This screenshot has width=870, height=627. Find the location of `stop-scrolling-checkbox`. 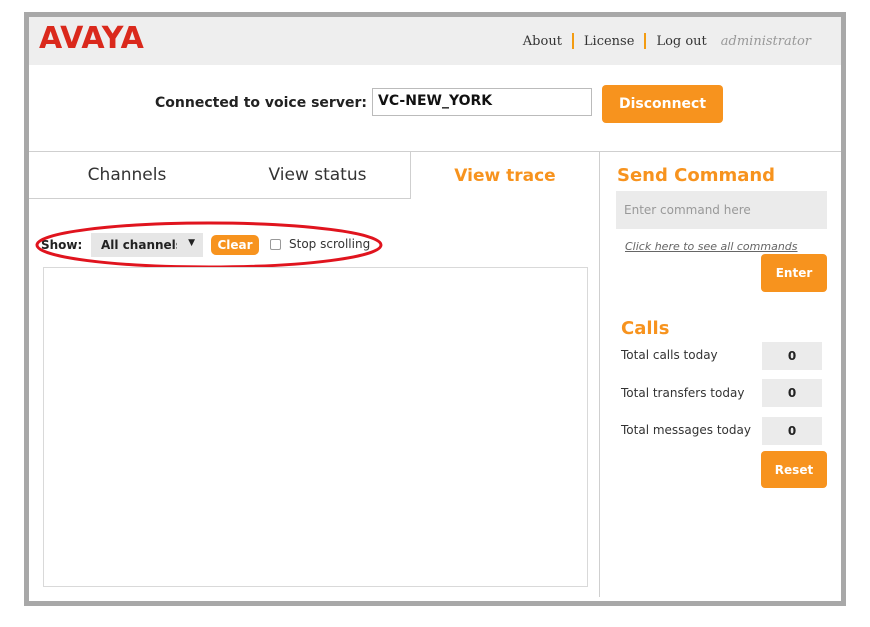

stop-scrolling-checkbox is located at coordinates (275, 244).